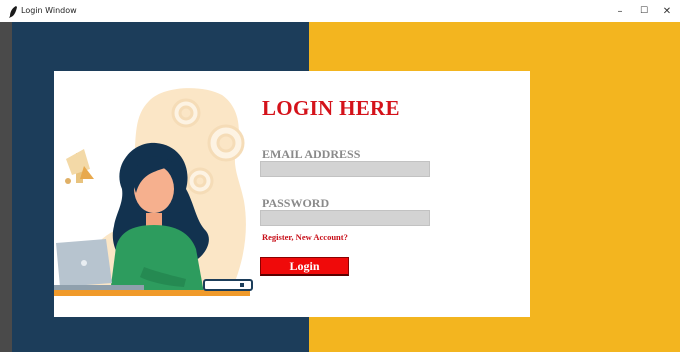 The image size is (683, 352). What do you see at coordinates (644, 11) in the screenshot?
I see `maximize-button: ☐` at bounding box center [644, 11].